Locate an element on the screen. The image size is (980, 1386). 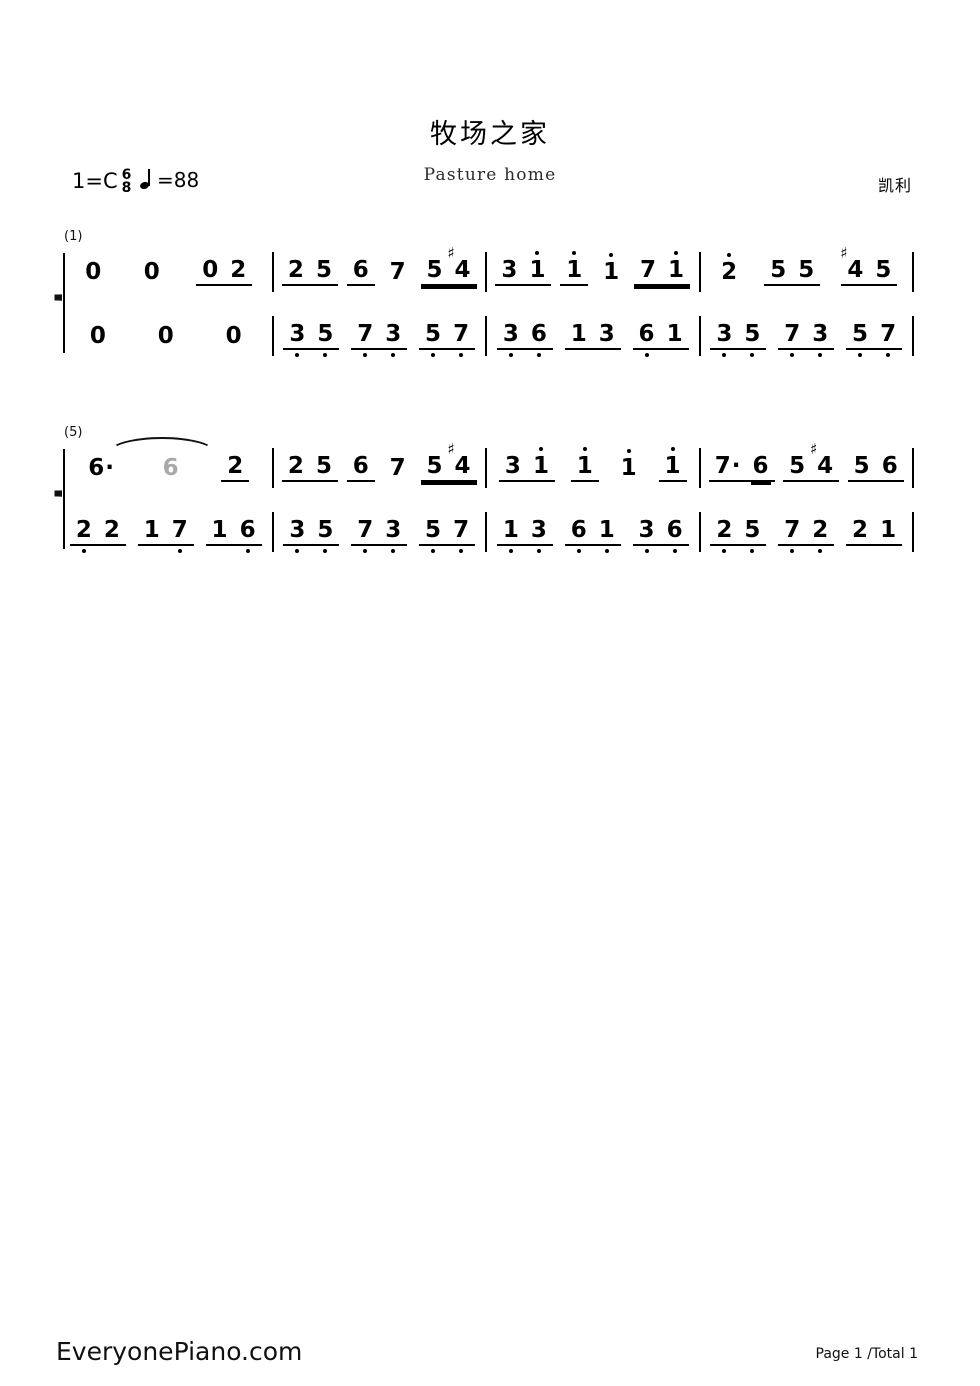
beamed-group: 2 is located at coordinates (235, 468).